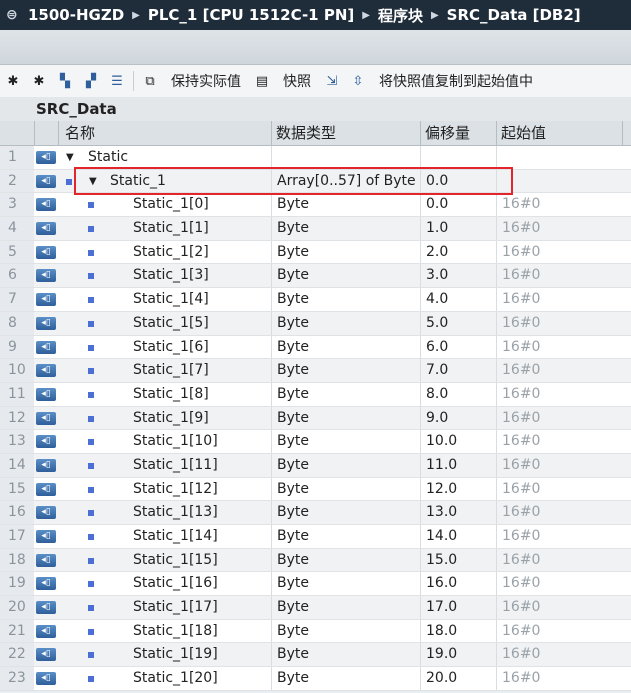 The width and height of the screenshot is (631, 693). I want to click on collapse-triangle-icon: ▼, so click(70, 157).